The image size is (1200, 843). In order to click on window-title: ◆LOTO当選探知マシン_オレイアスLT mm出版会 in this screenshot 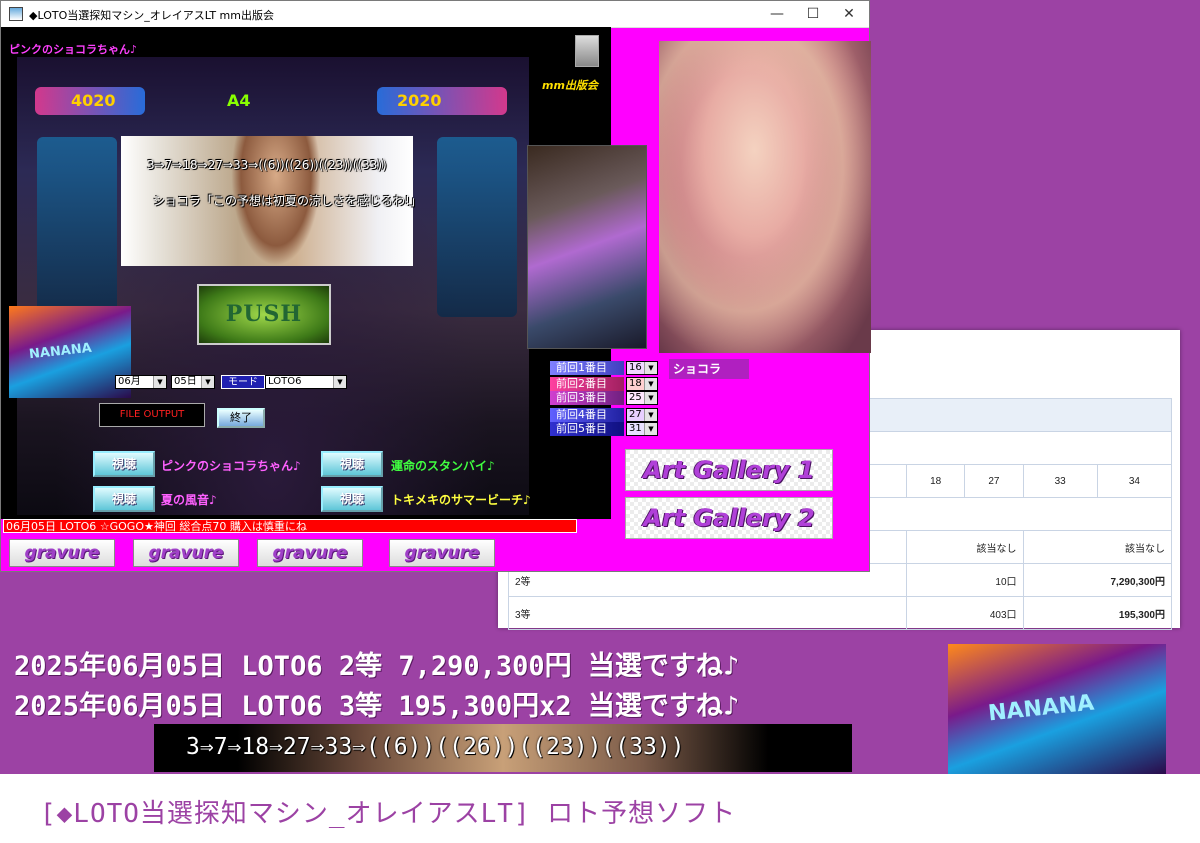, I will do `click(151, 15)`.